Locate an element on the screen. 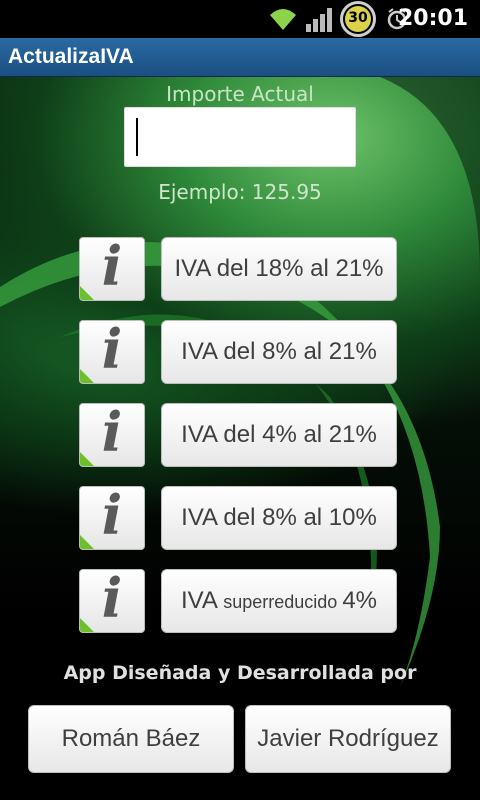 This screenshot has height=800, width=480. text-cursor is located at coordinates (137, 137).